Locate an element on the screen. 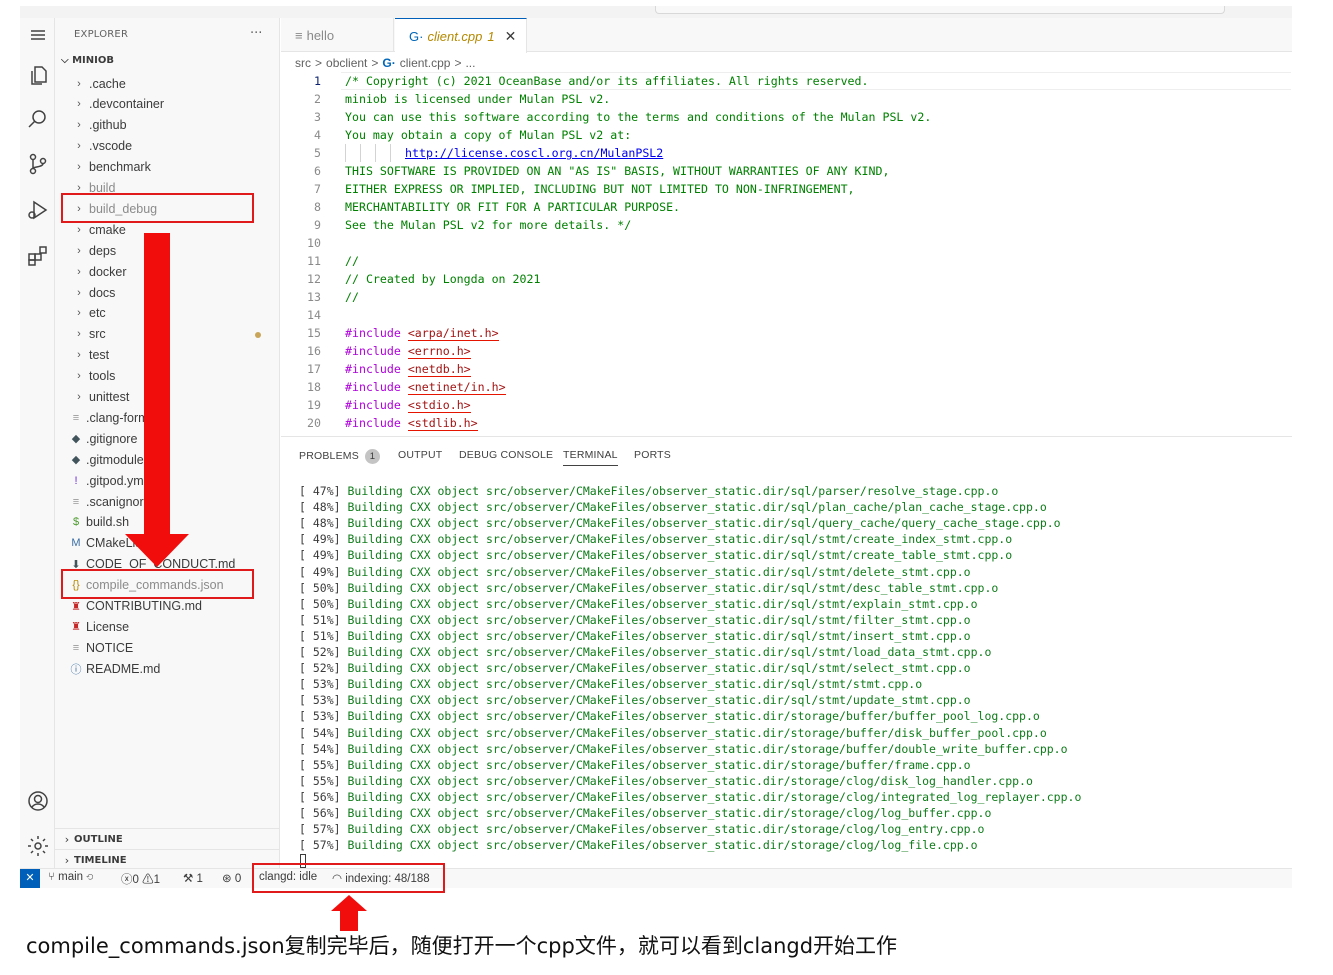 The image size is (1333, 975). breadcrumb-src: src is located at coordinates (303, 63).